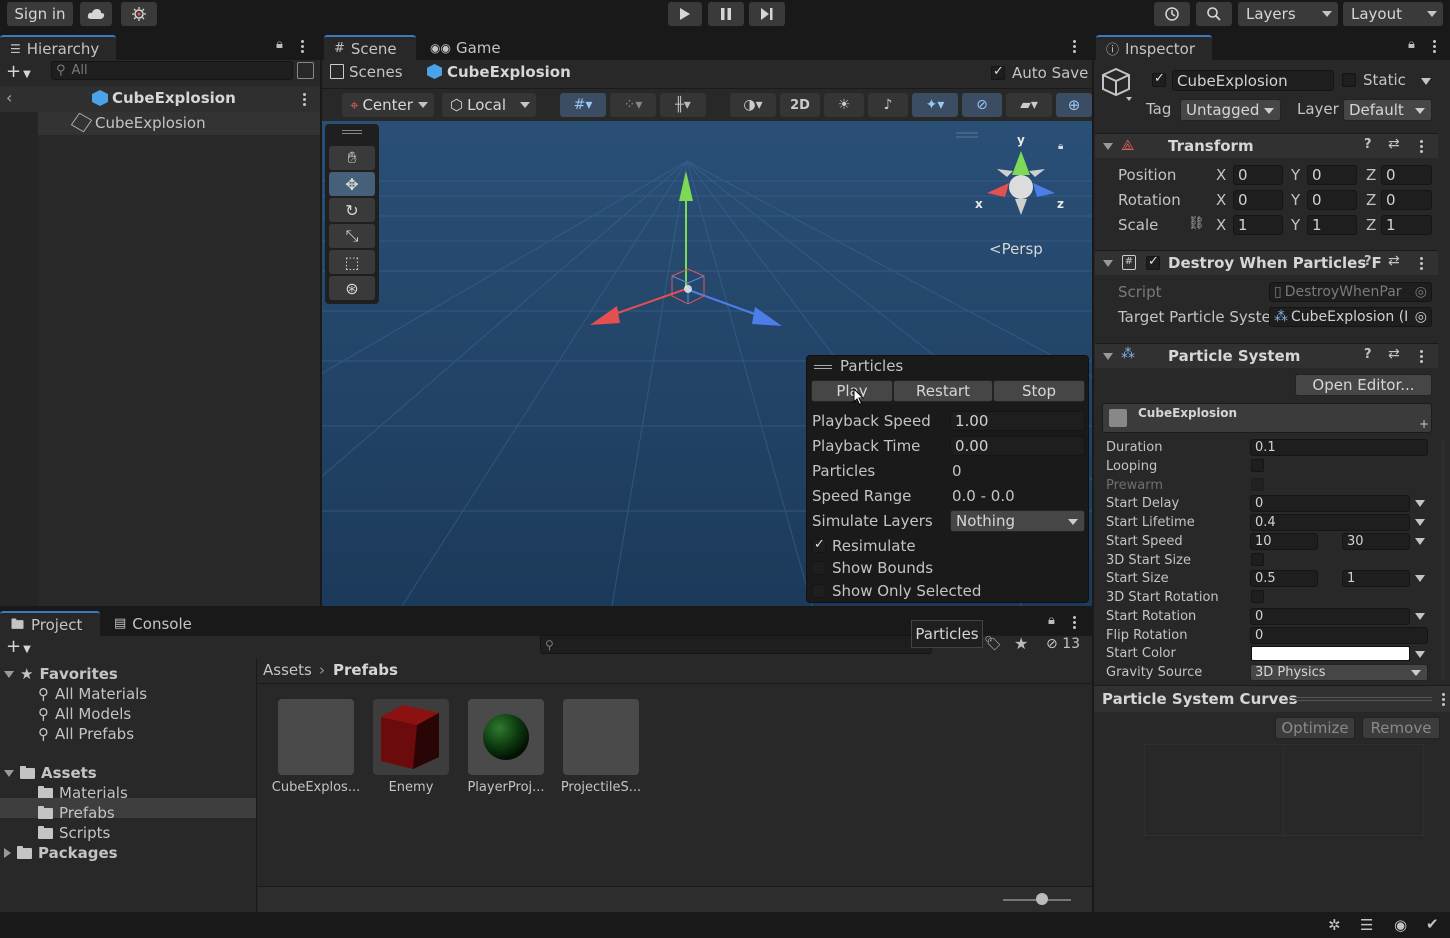 This screenshot has height=938, width=1450. Describe the element at coordinates (982, 105) in the screenshot. I see `hidden-objects-icon: ⊘` at that location.